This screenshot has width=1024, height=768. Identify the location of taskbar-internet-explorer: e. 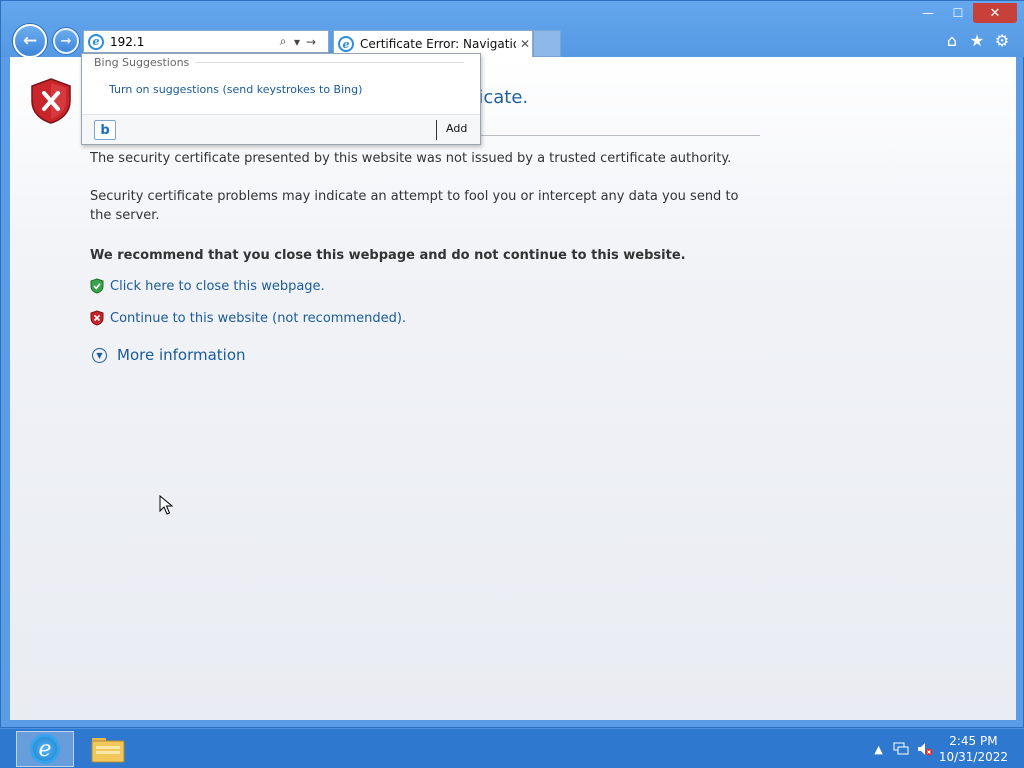
(45, 749).